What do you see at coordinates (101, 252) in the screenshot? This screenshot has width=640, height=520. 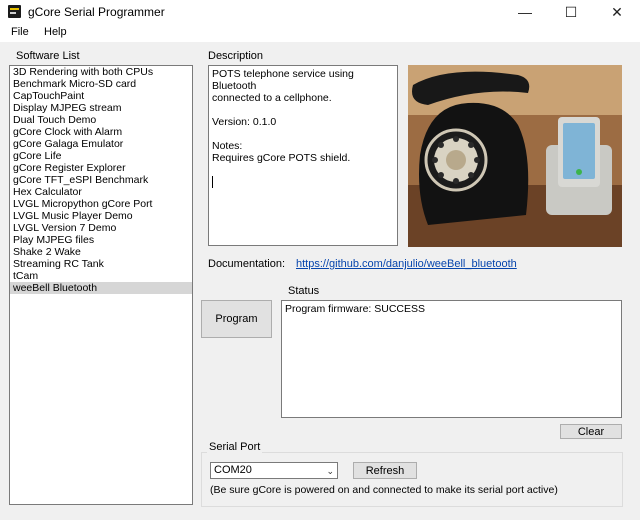 I see `list-item: Shake 2 Wake` at bounding box center [101, 252].